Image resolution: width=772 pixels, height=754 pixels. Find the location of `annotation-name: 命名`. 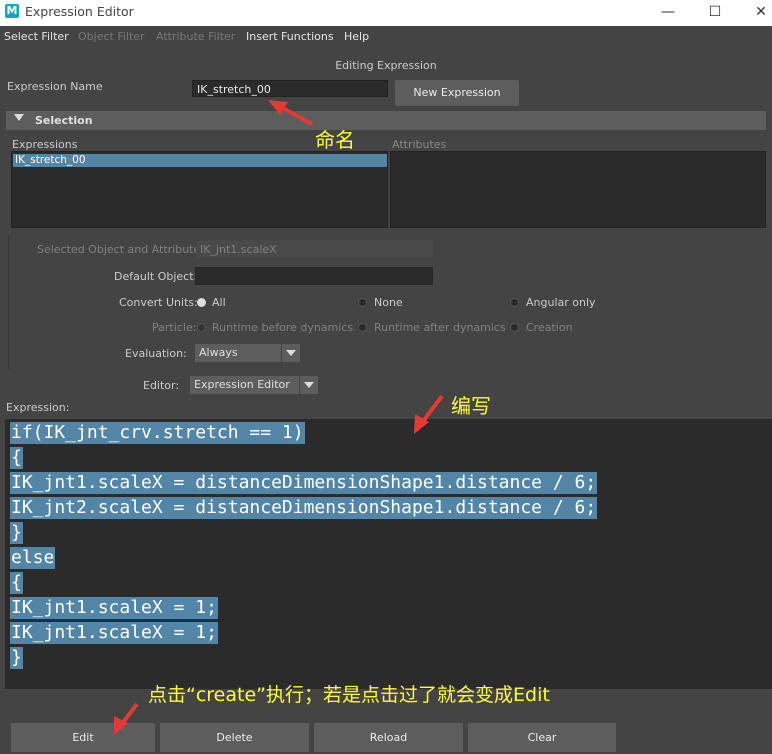

annotation-name: 命名 is located at coordinates (335, 140).